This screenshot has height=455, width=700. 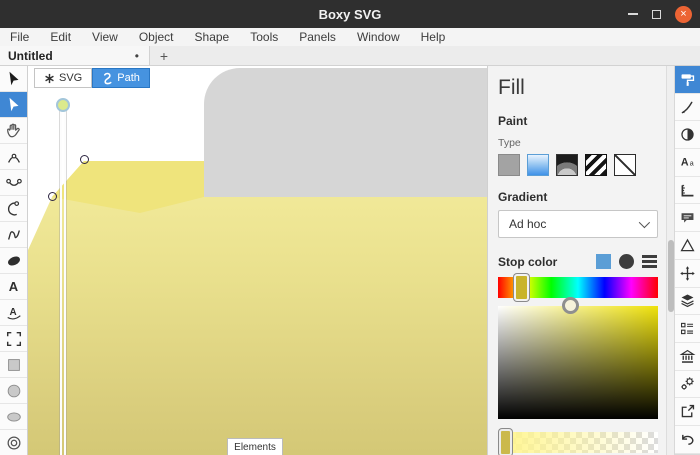 What do you see at coordinates (687, 246) in the screenshot?
I see `shape-panel-icon` at bounding box center [687, 246].